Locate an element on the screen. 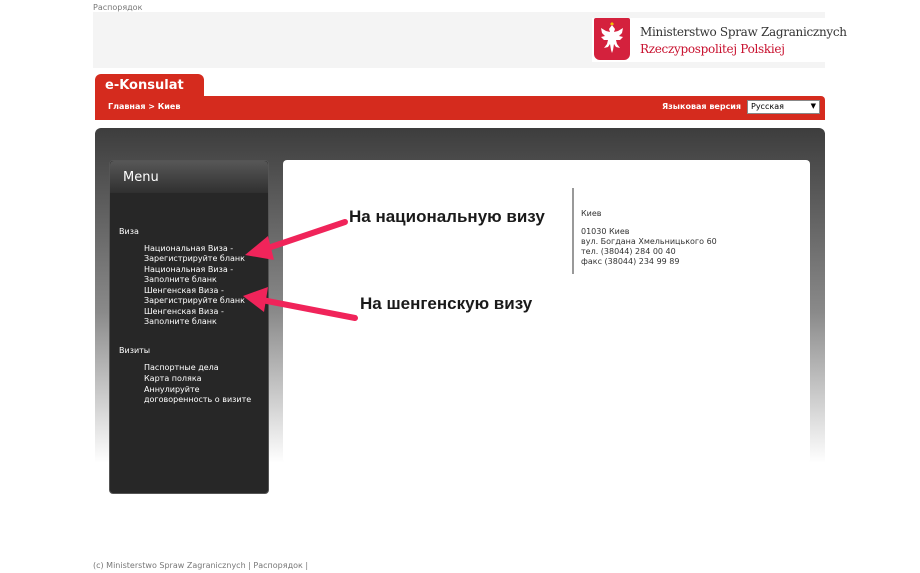 This screenshot has width=920, height=573. arrow-schengen-icon is located at coordinates (300, 304).